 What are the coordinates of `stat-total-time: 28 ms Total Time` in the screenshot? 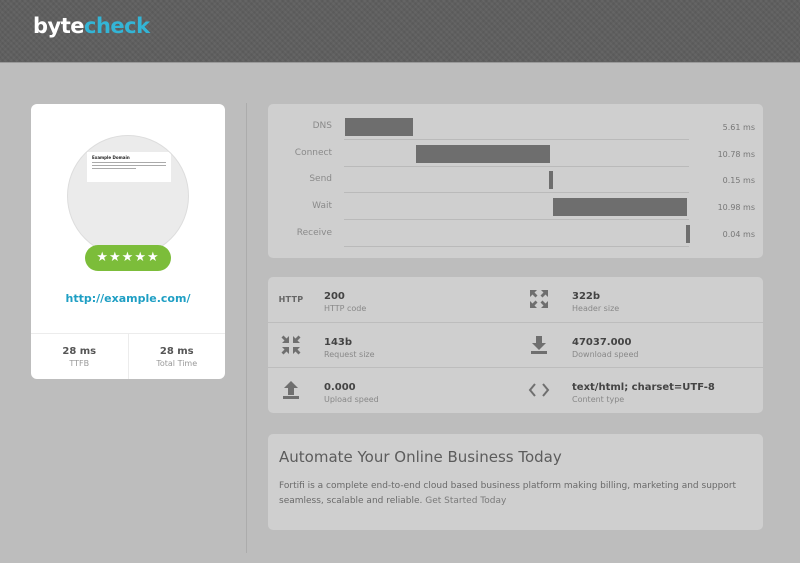 It's located at (176, 356).